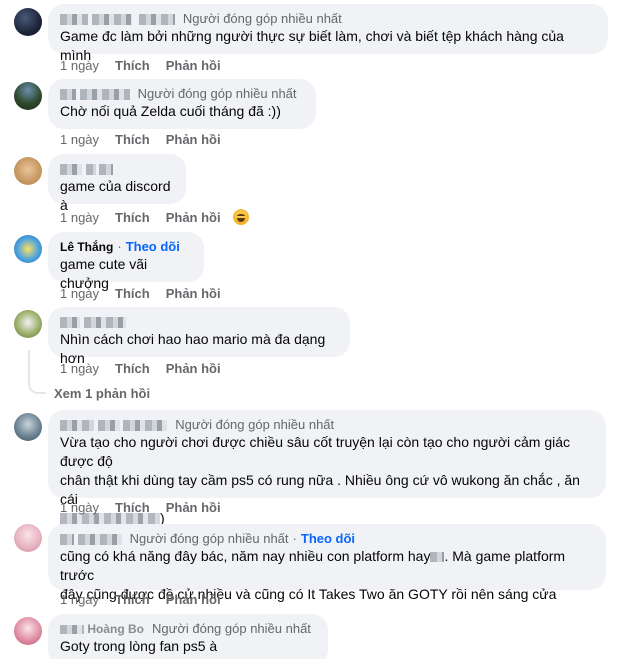  I want to click on comment-header: Người đóng góp nhiều nhất · Theo dõi, so click(327, 538).